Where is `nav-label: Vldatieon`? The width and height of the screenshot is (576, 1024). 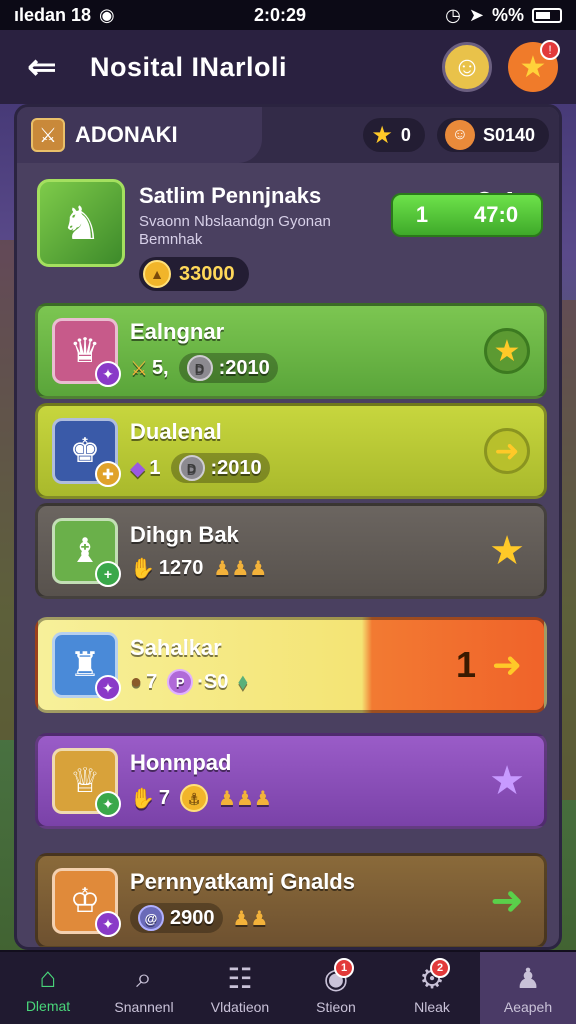 nav-label: Vldatieon is located at coordinates (240, 1006).